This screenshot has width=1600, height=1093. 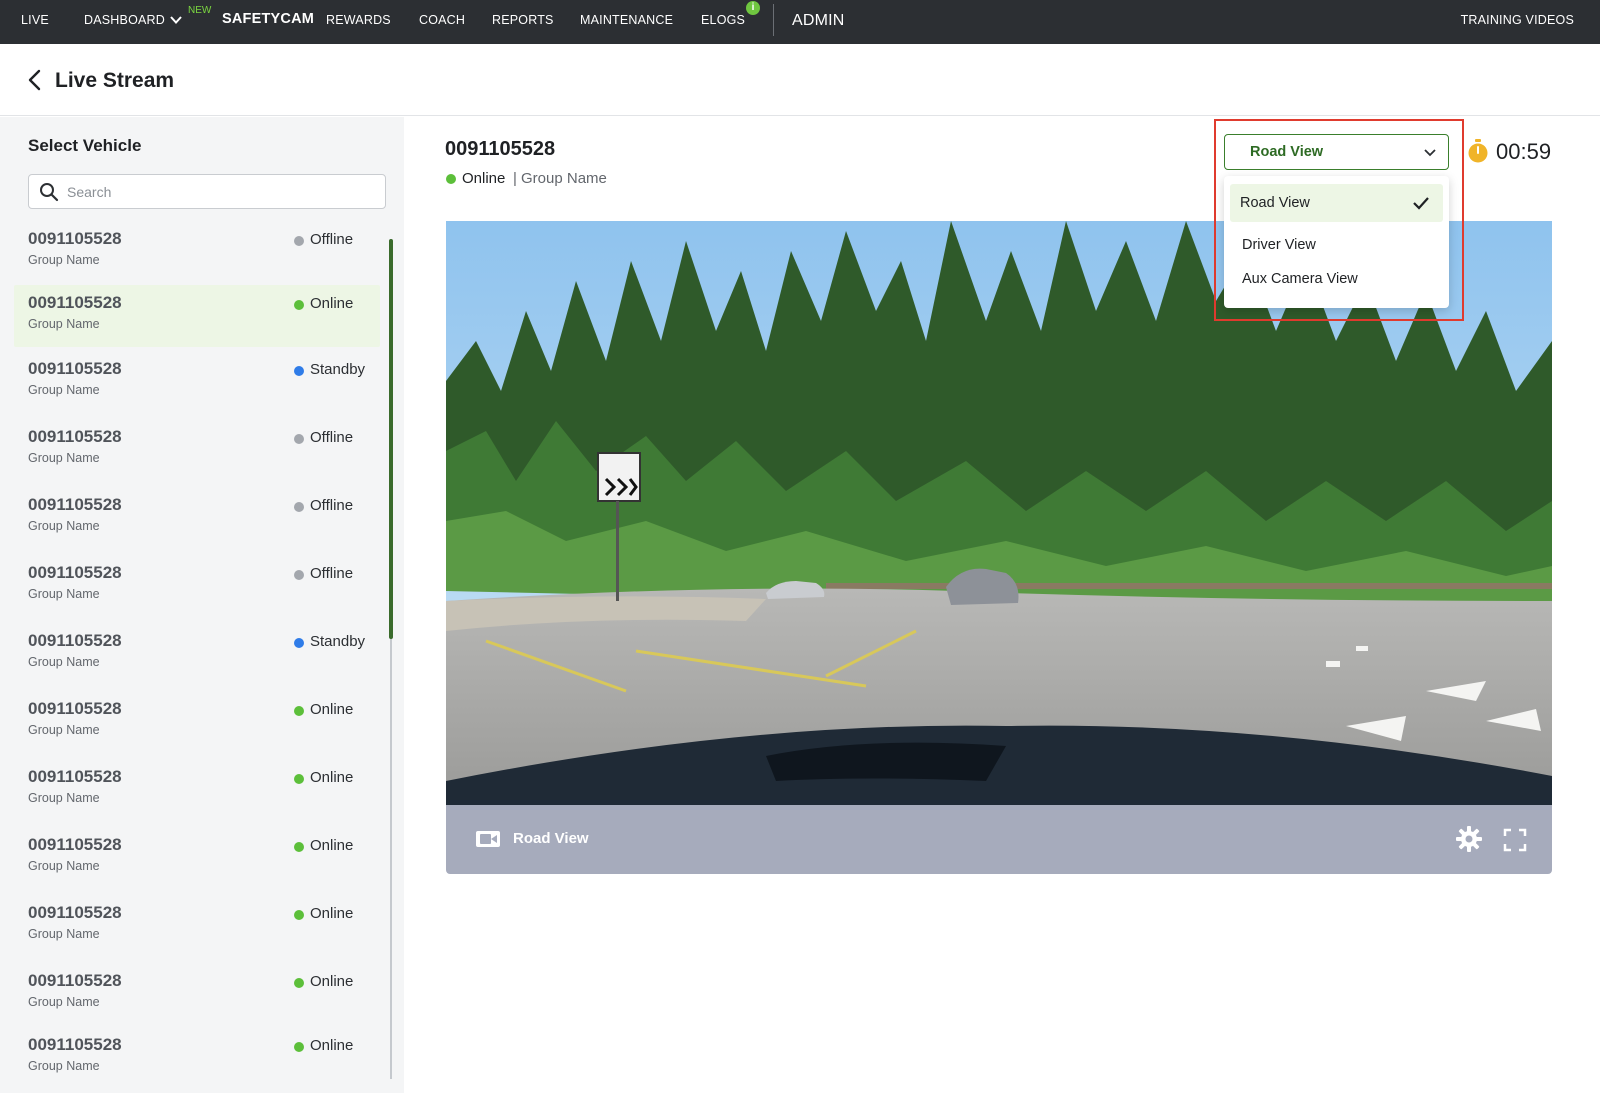 I want to click on sidebar-title: Select Vehicle, so click(x=85, y=145).